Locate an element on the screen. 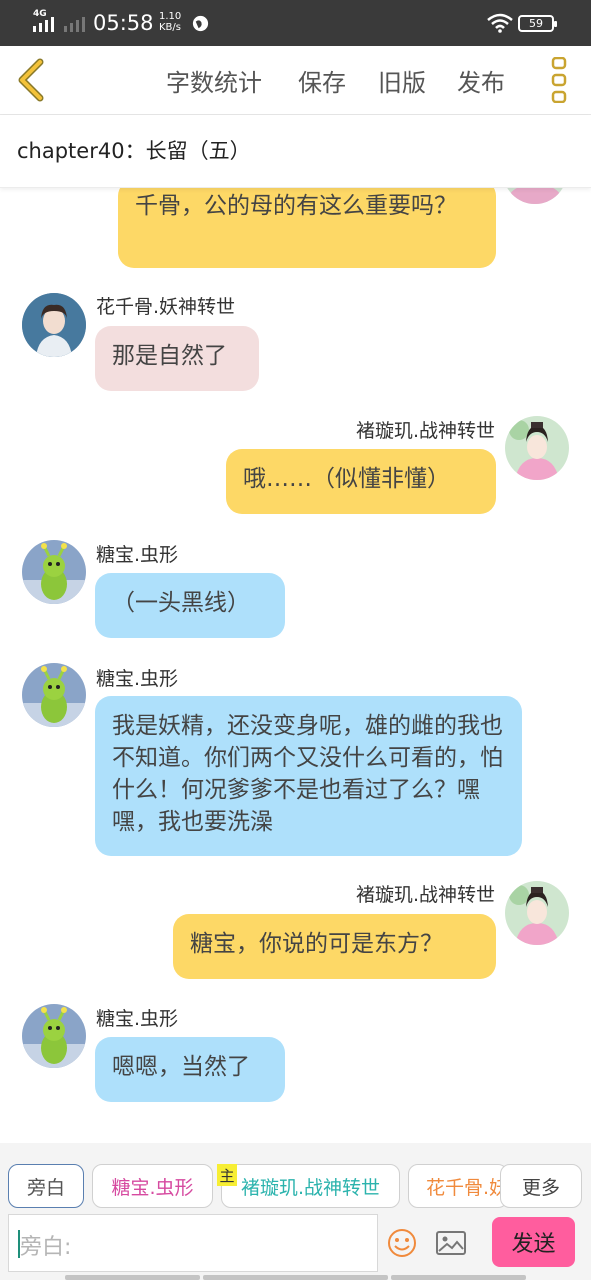  role-huaqiangu-chip: 花千骨.妖神转世 is located at coordinates (458, 1186).